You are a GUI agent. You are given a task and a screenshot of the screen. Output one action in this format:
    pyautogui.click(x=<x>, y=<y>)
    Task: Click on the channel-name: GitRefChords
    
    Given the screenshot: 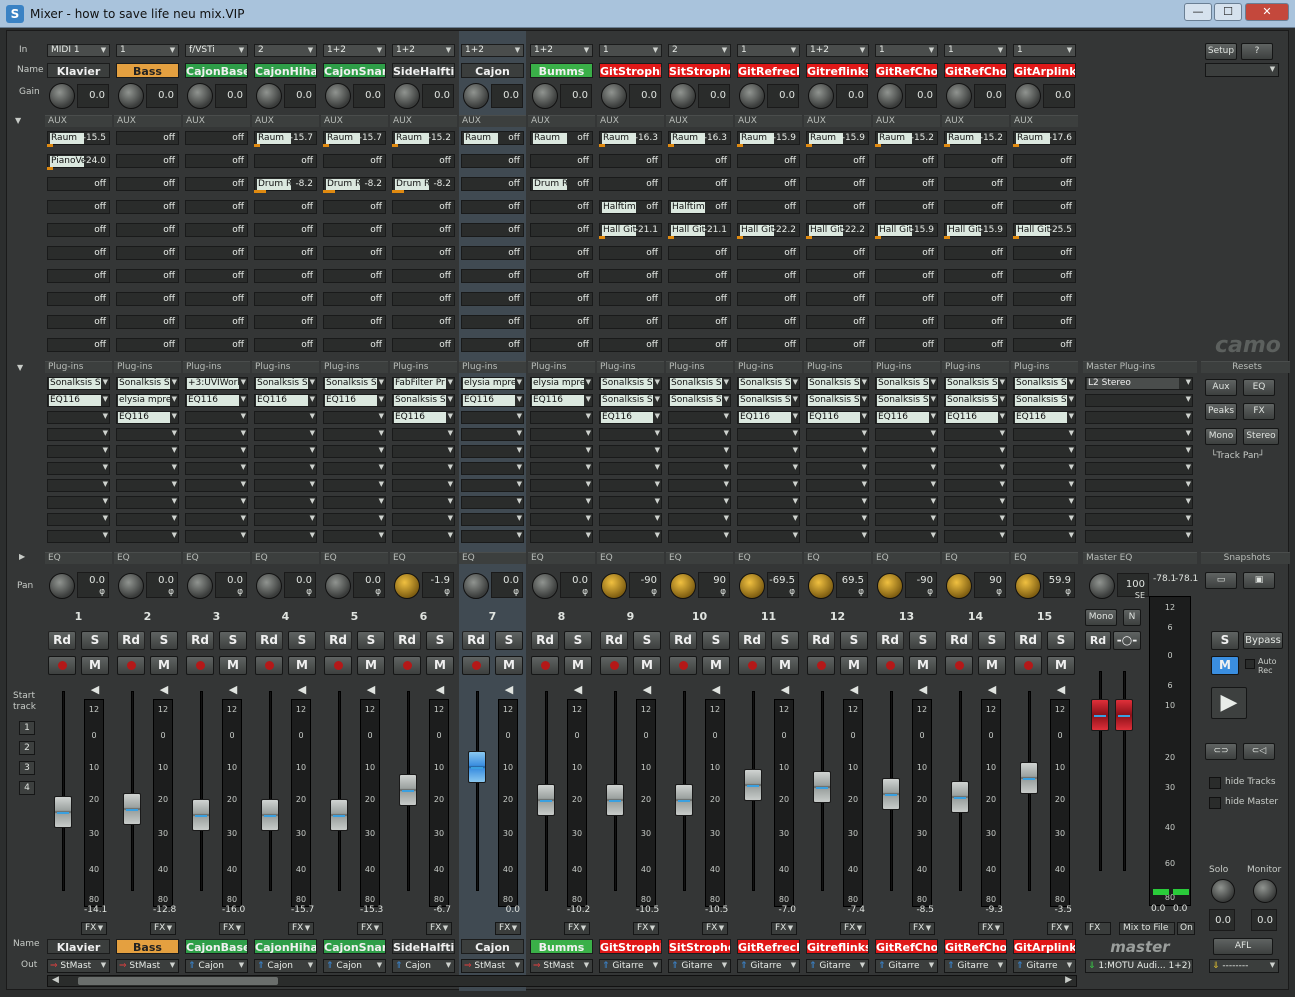 What is the action you would take?
    pyautogui.click(x=975, y=70)
    